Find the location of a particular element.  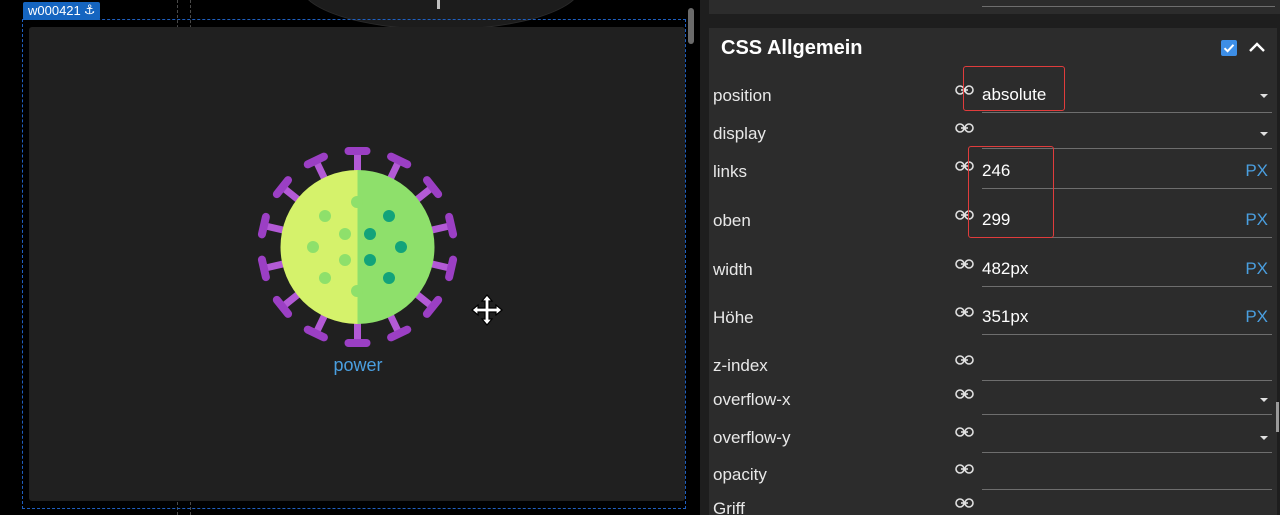

section-title: CSS Allgemein is located at coordinates (792, 48).